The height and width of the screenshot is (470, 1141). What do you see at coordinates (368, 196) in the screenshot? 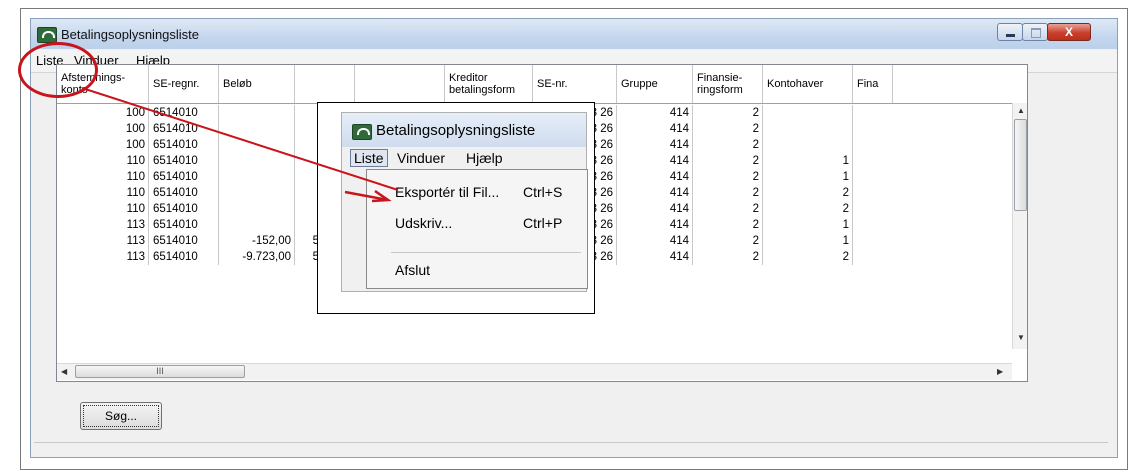
I see `arrow-to-export` at bounding box center [368, 196].